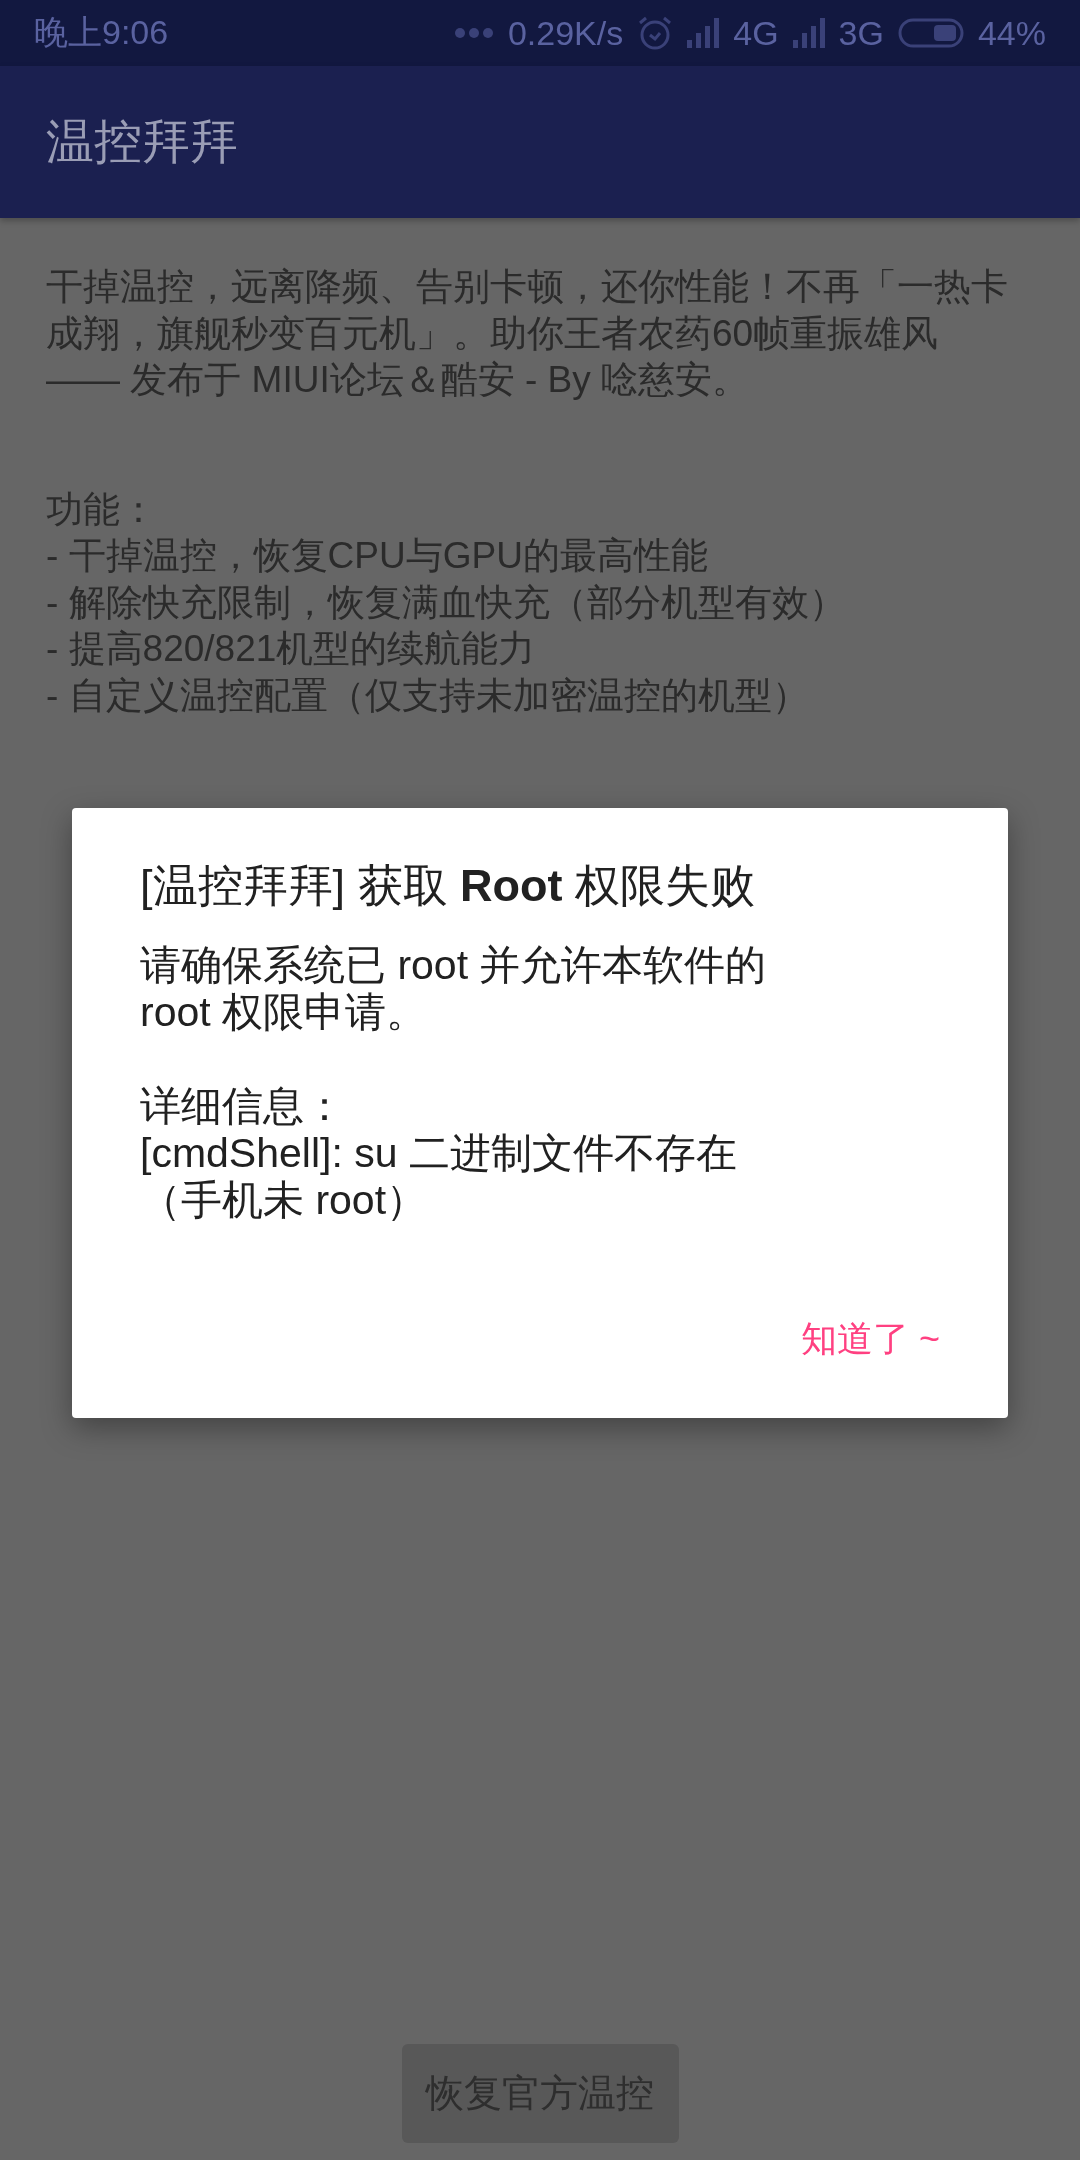  Describe the element at coordinates (291, 649) in the screenshot. I see `feature-item: - 提高820/821机型的续航能力` at that location.